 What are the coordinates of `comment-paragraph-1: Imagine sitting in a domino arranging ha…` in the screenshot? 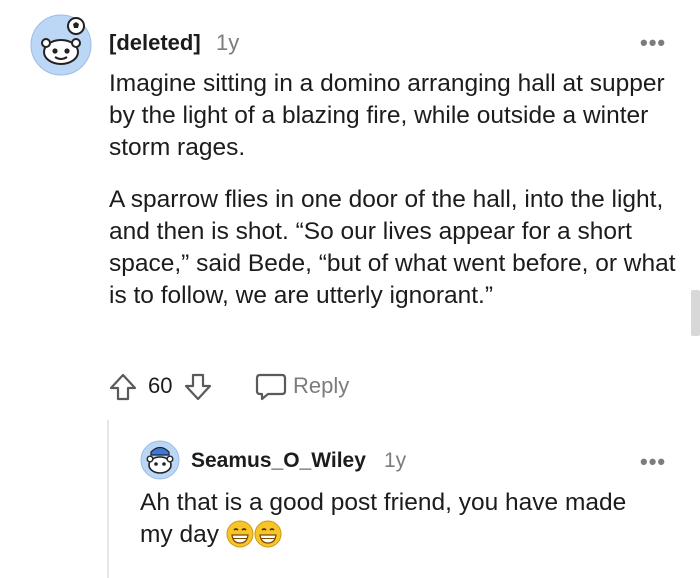 It's located at (387, 115).